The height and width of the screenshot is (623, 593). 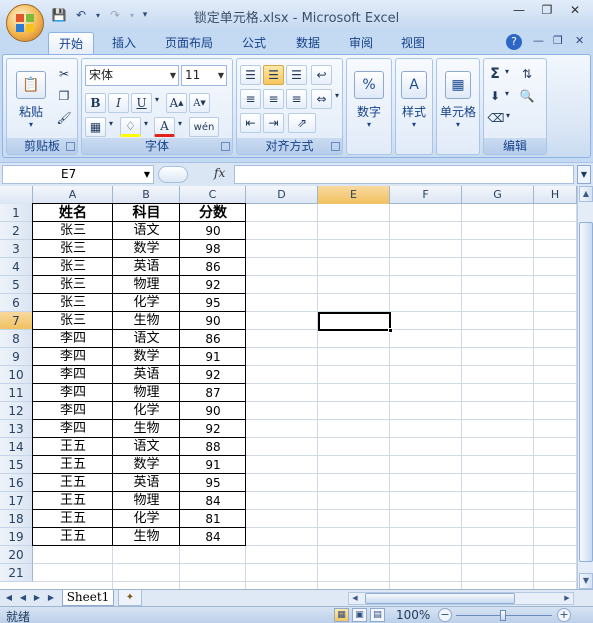 What do you see at coordinates (495, 74) in the screenshot?
I see `autosum-icon: Σ` at bounding box center [495, 74].